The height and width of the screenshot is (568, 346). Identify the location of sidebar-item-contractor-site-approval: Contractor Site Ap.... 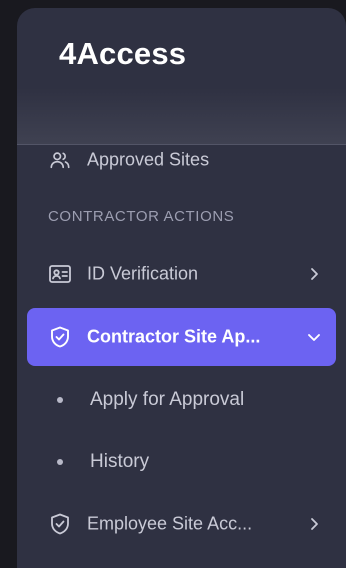
(181, 337).